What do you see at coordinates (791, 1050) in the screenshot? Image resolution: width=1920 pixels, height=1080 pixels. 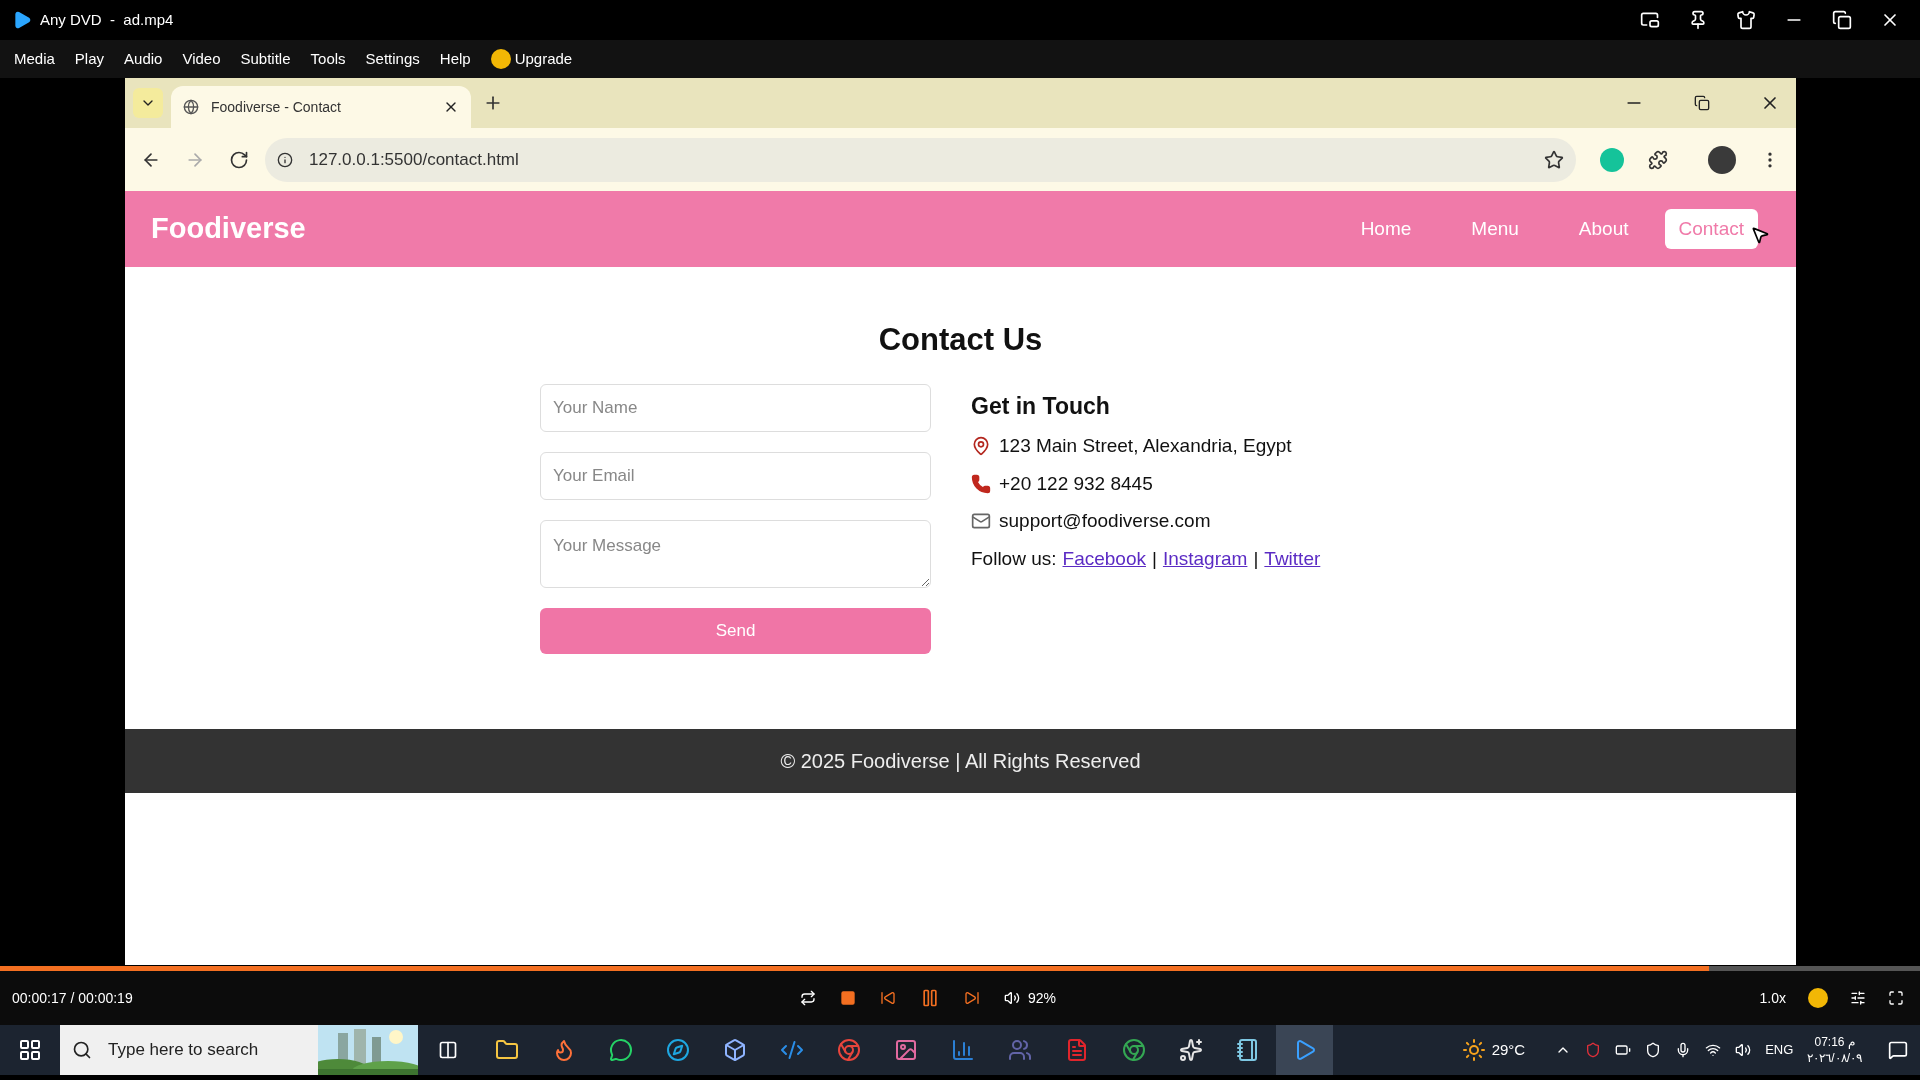 I see `code-icon` at bounding box center [791, 1050].